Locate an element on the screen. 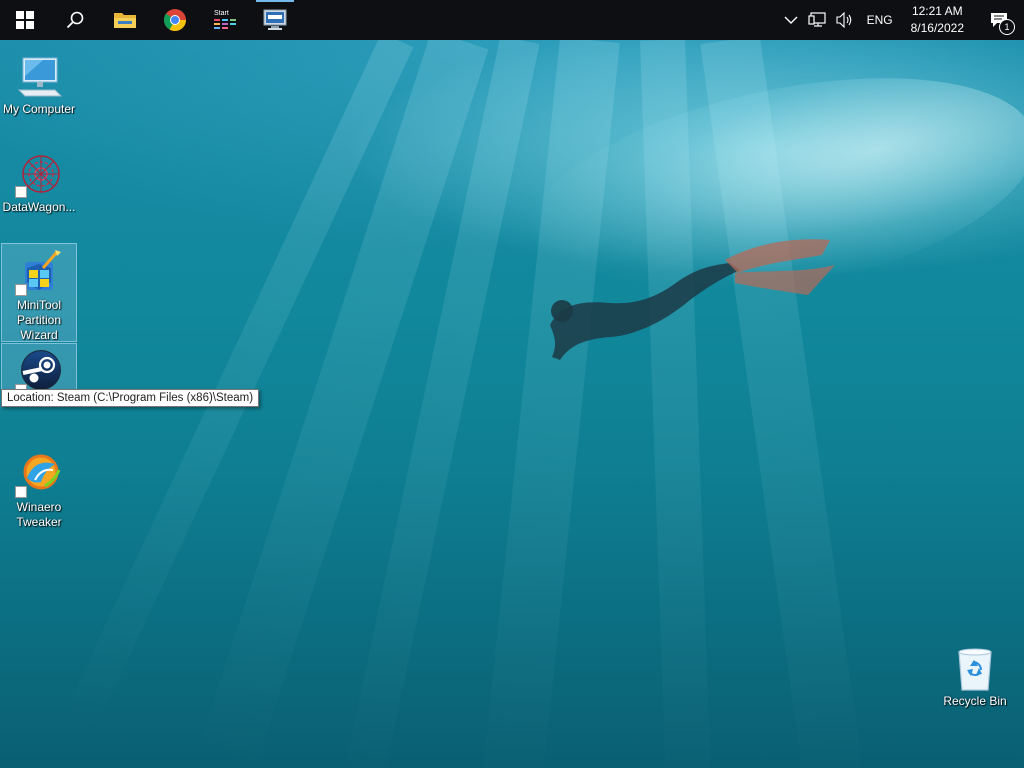  desktop-icon-recycle-bin: Recycle Bin is located at coordinates (975, 674).